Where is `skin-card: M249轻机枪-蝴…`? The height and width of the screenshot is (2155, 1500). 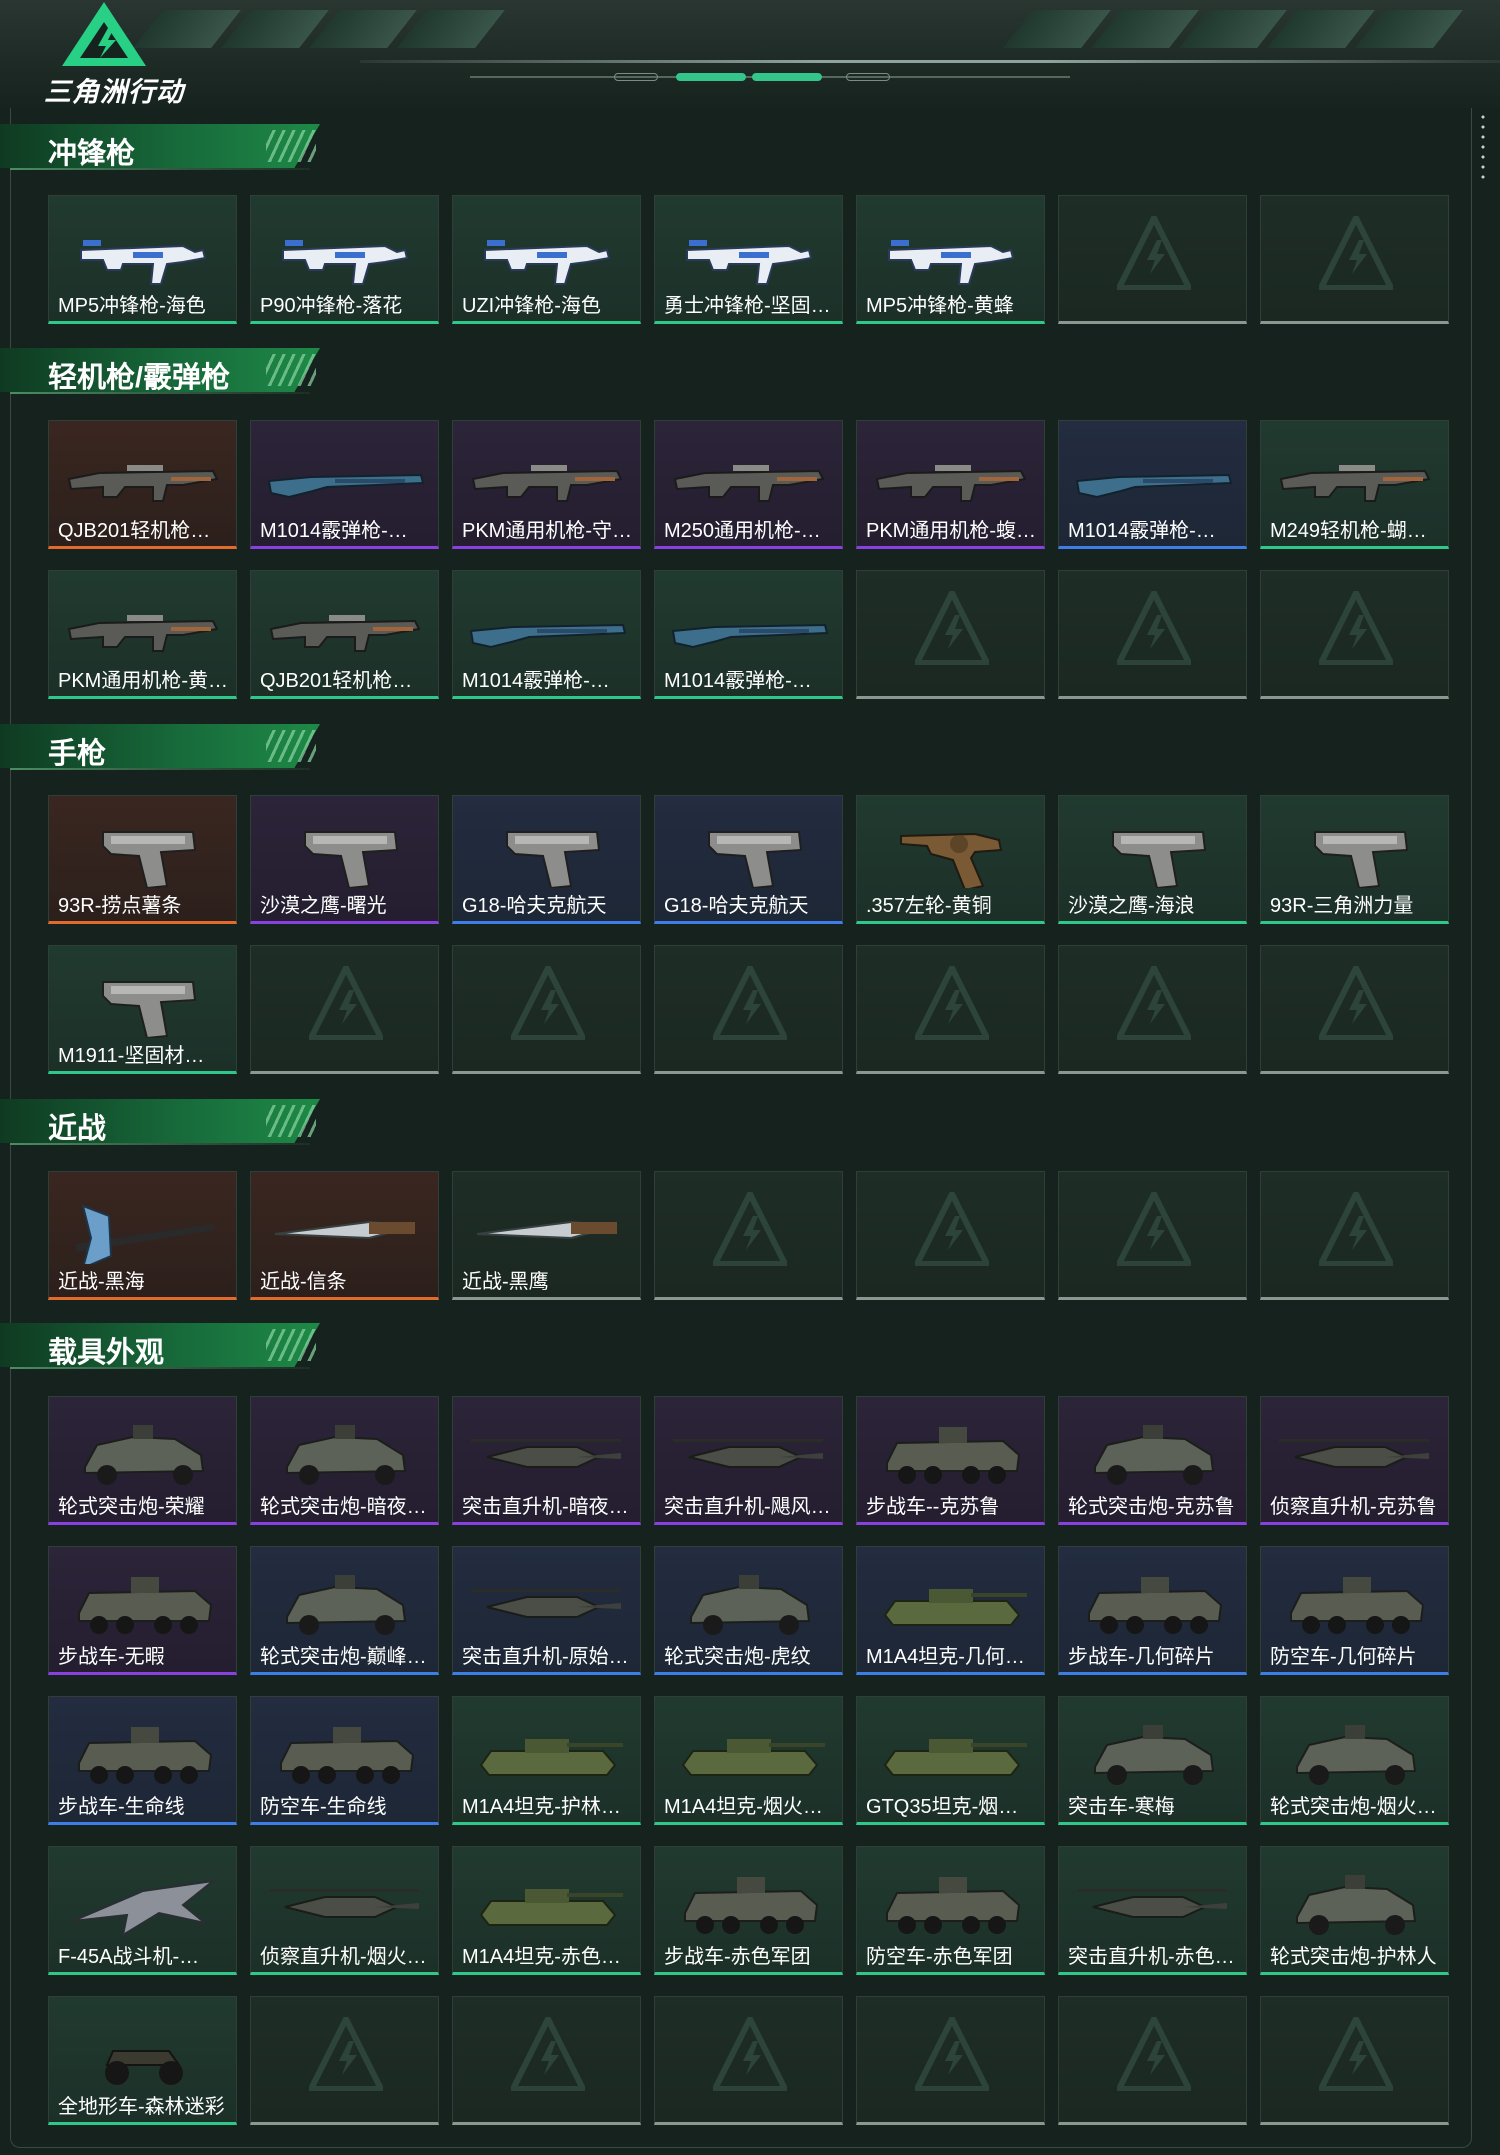 skin-card: M249轻机枪-蝴… is located at coordinates (1354, 484).